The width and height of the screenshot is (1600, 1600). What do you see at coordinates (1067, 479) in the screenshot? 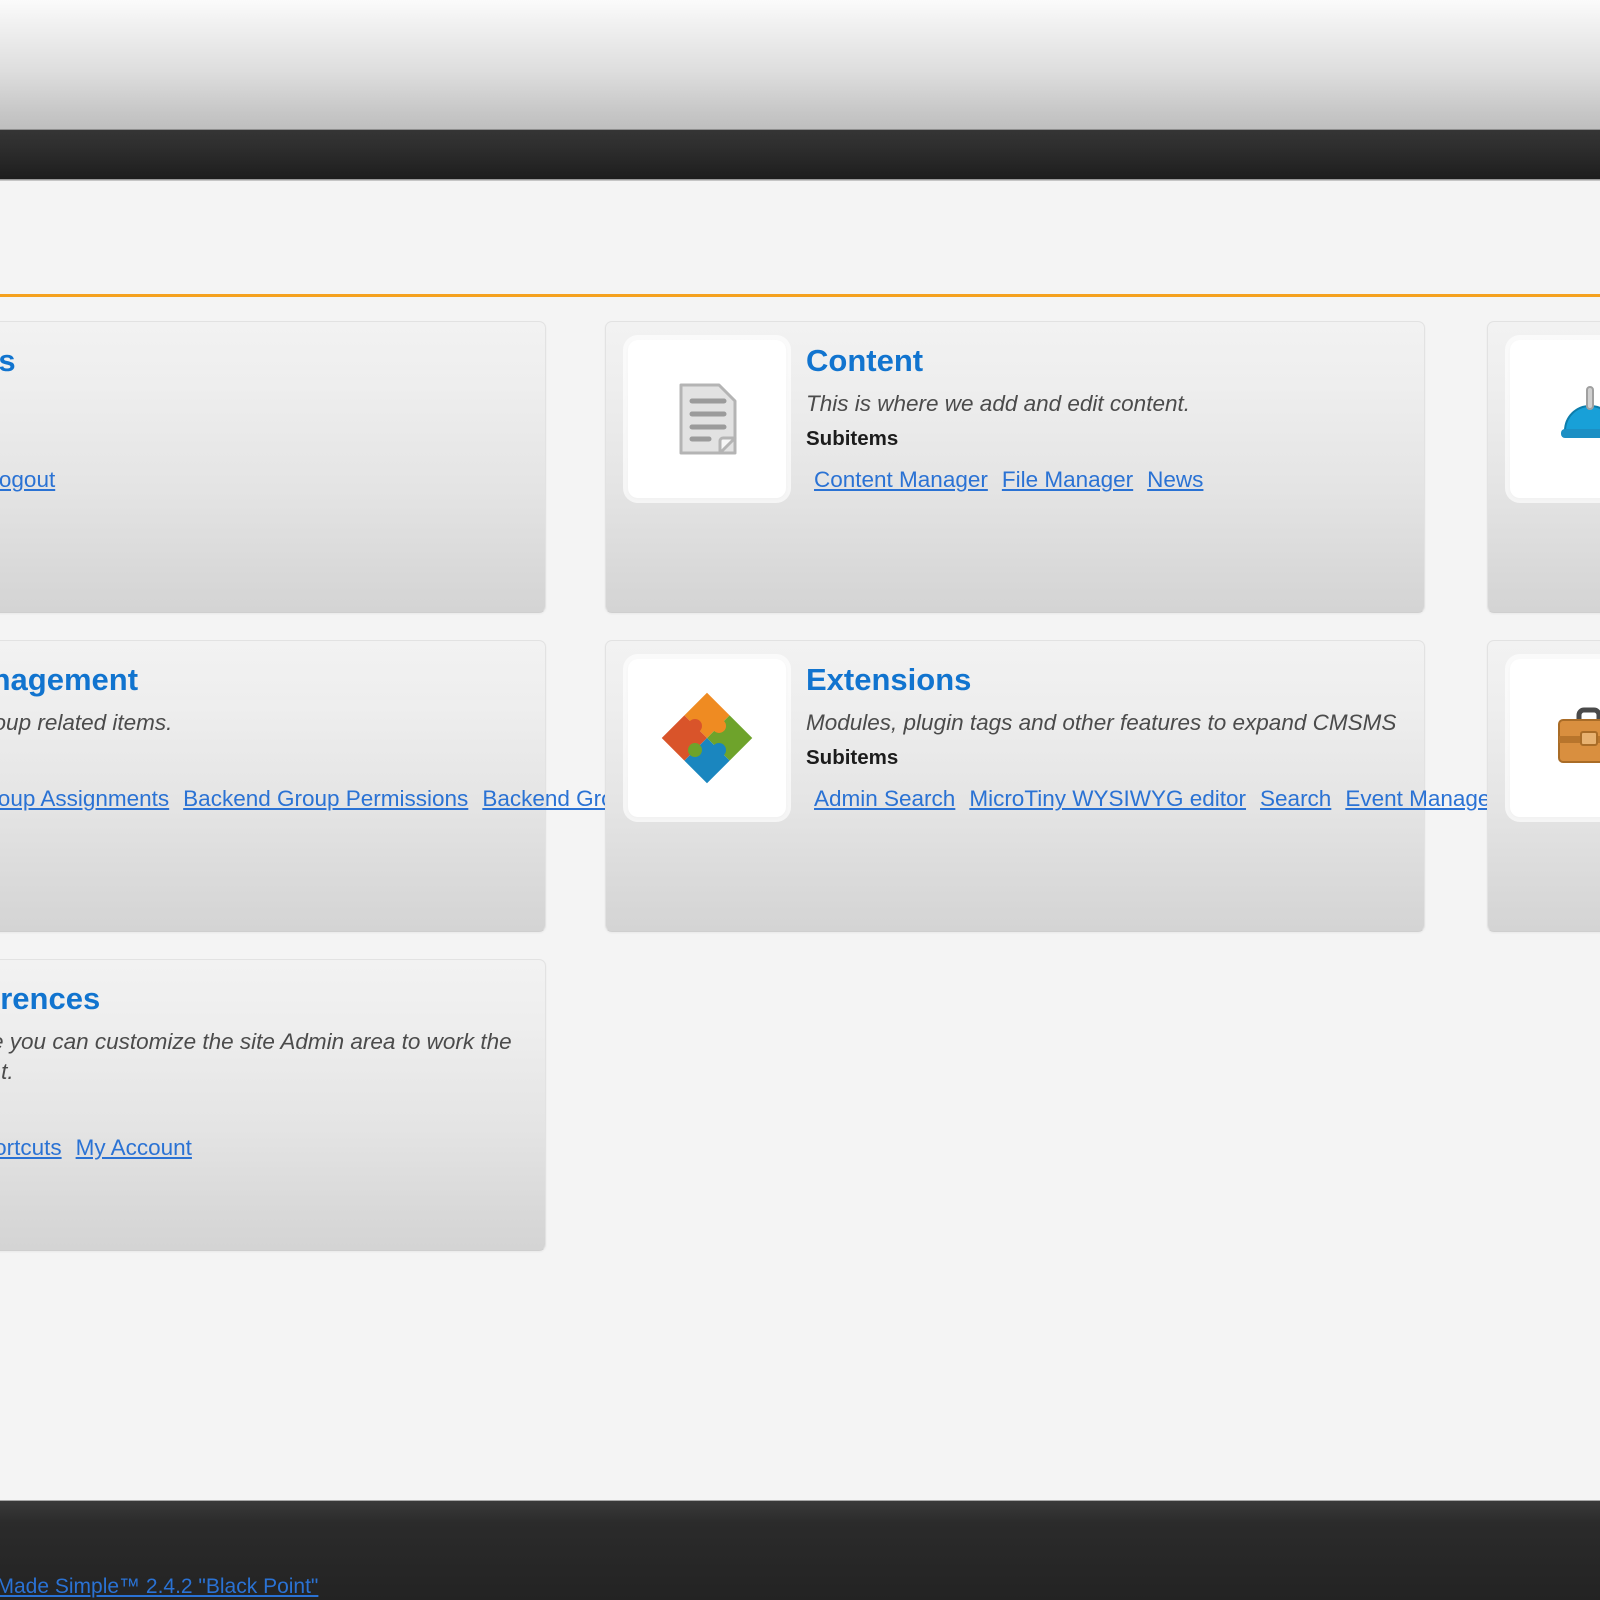
I see `subitem-link-file-manager: File Manager` at bounding box center [1067, 479].